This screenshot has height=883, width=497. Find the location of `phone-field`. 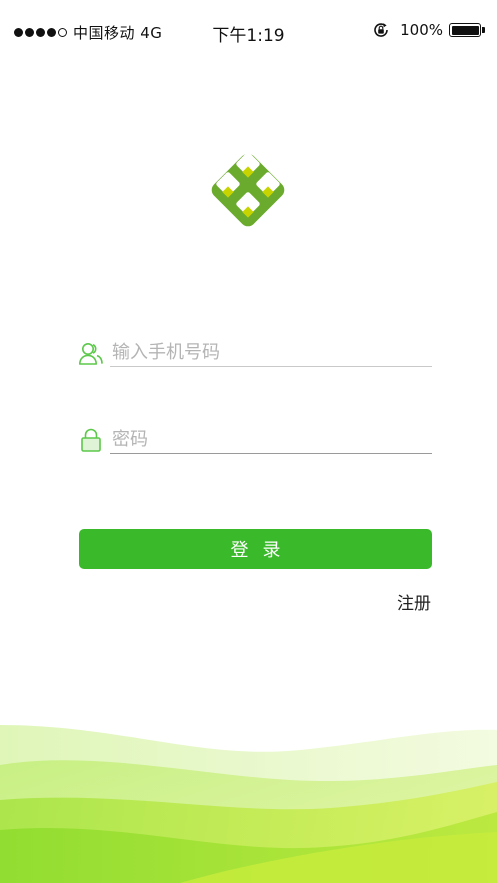

phone-field is located at coordinates (255, 353).